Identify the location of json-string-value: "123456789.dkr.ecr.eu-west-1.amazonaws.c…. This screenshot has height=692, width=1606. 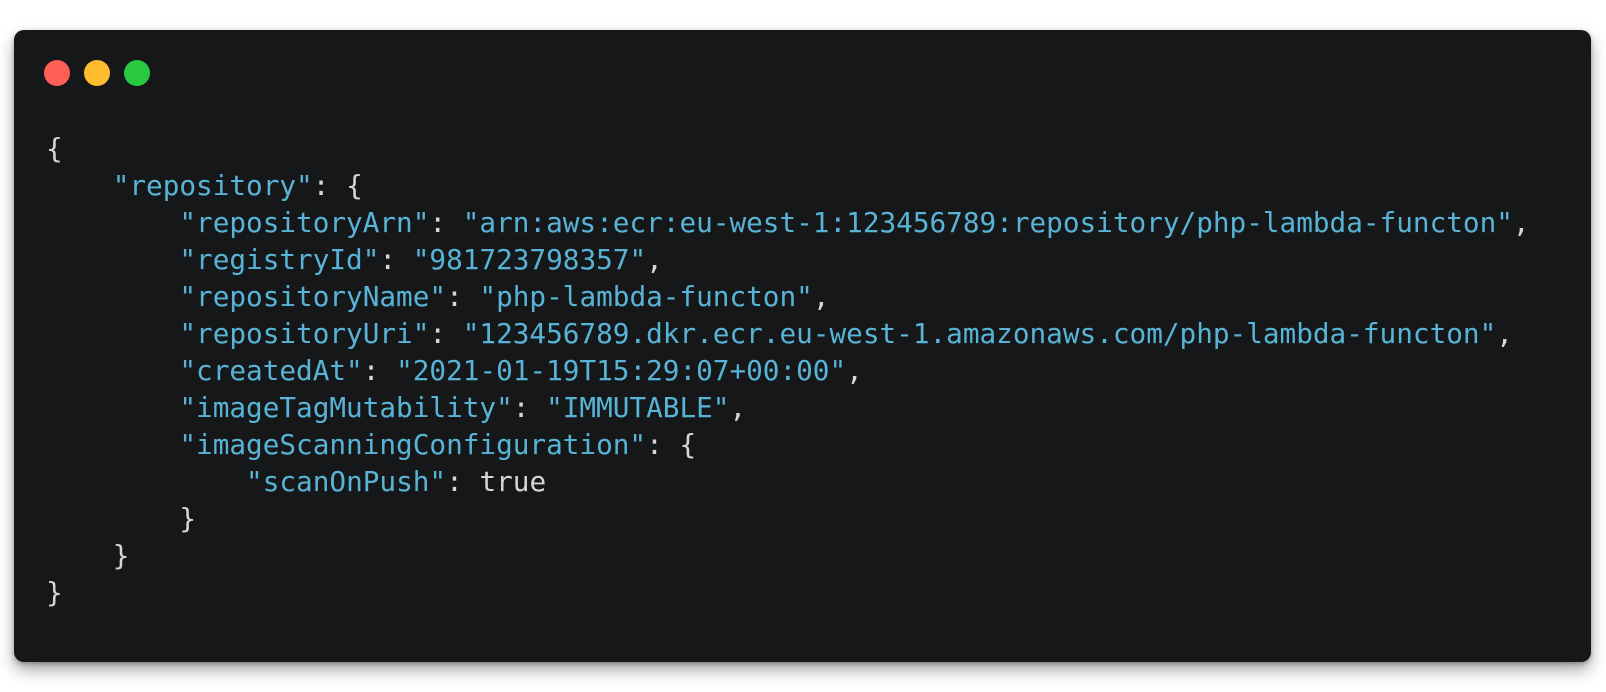
(979, 333).